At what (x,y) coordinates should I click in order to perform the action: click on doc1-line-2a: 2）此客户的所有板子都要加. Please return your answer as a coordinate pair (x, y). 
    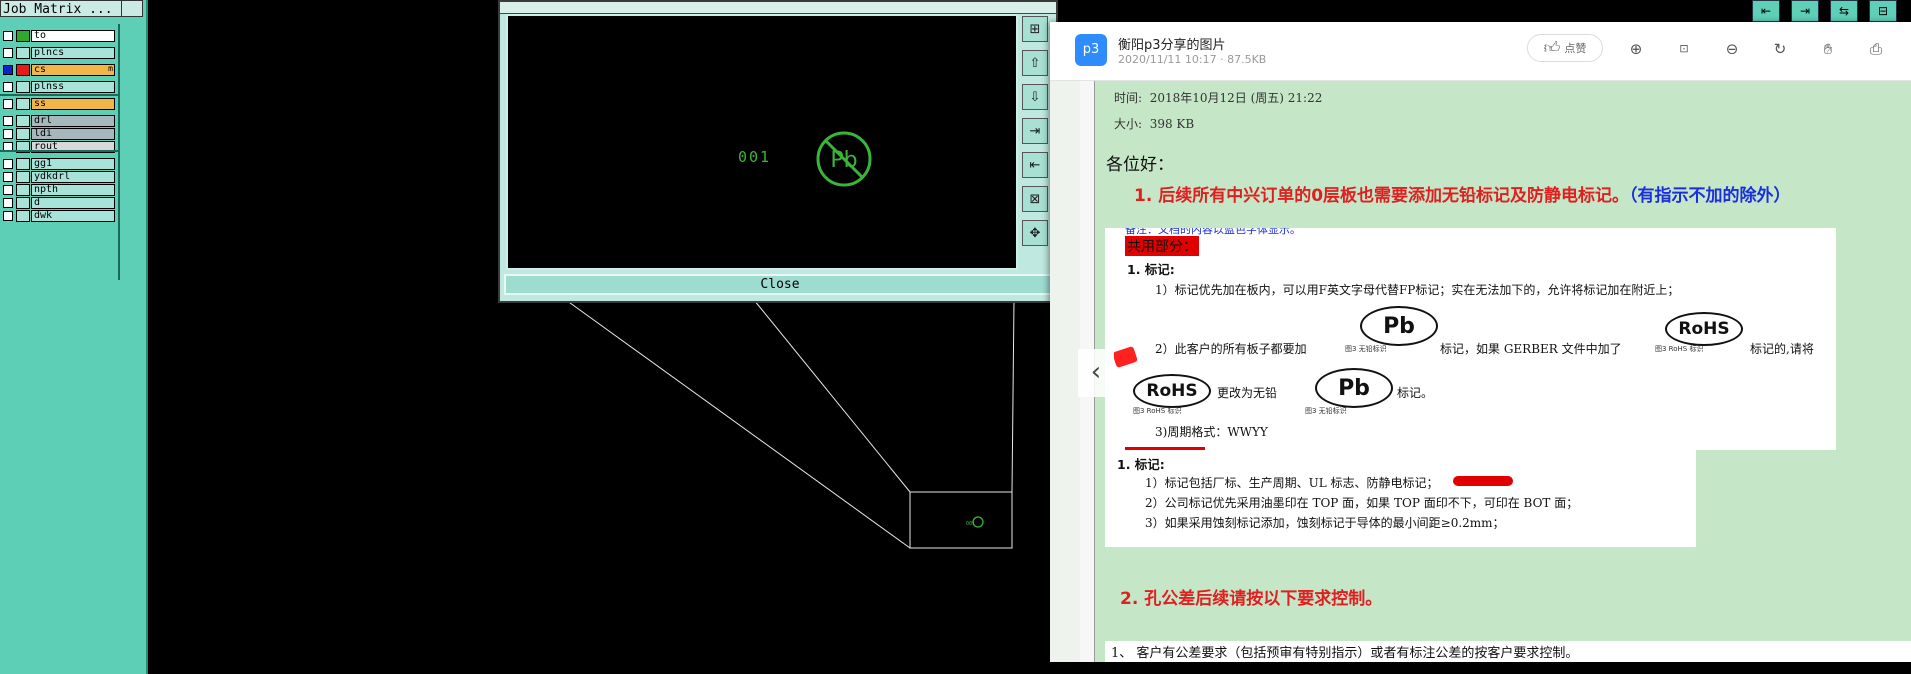
    Looking at the image, I should click on (1231, 349).